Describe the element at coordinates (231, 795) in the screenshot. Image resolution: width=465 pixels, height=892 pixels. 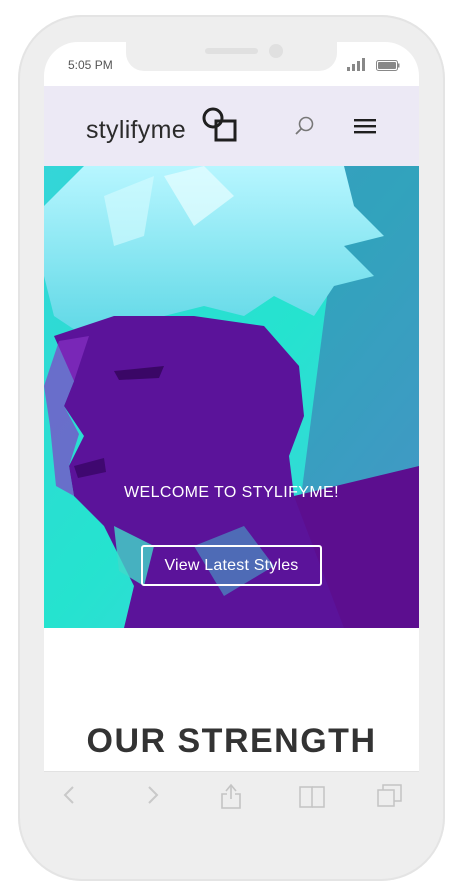
I see `share-icon` at that location.